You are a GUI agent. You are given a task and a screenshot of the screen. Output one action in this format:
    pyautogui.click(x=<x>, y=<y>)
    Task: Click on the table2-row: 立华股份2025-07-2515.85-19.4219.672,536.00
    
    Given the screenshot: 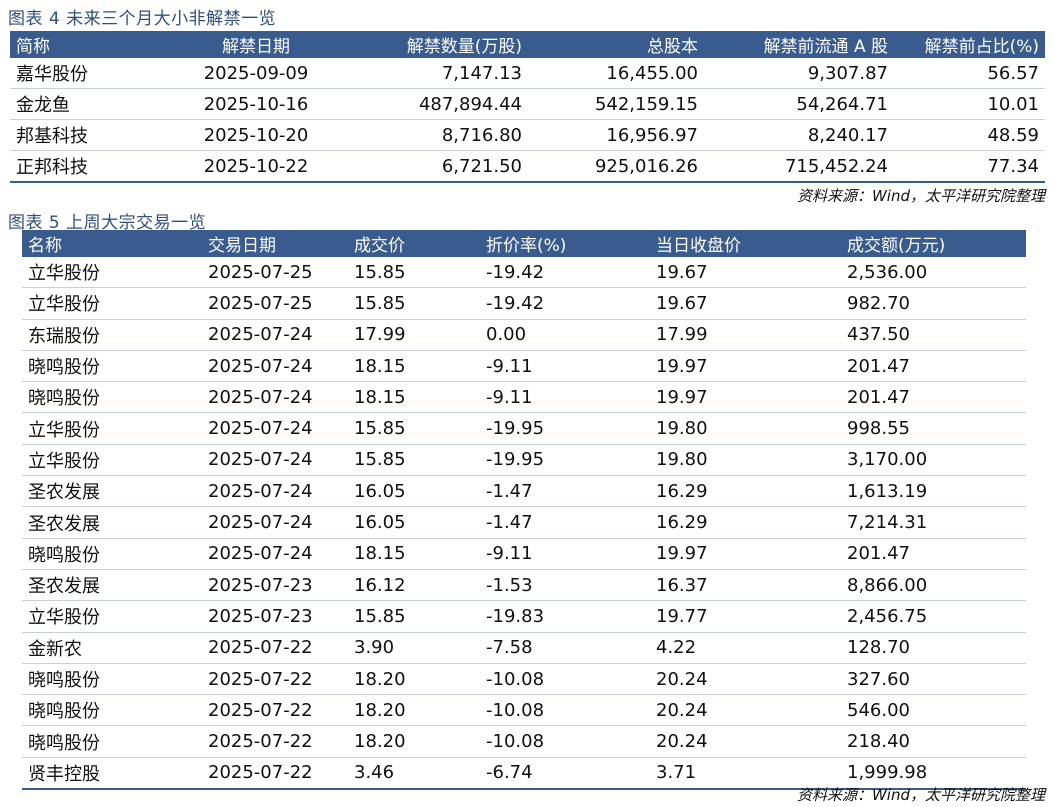 What is the action you would take?
    pyautogui.click(x=524, y=272)
    